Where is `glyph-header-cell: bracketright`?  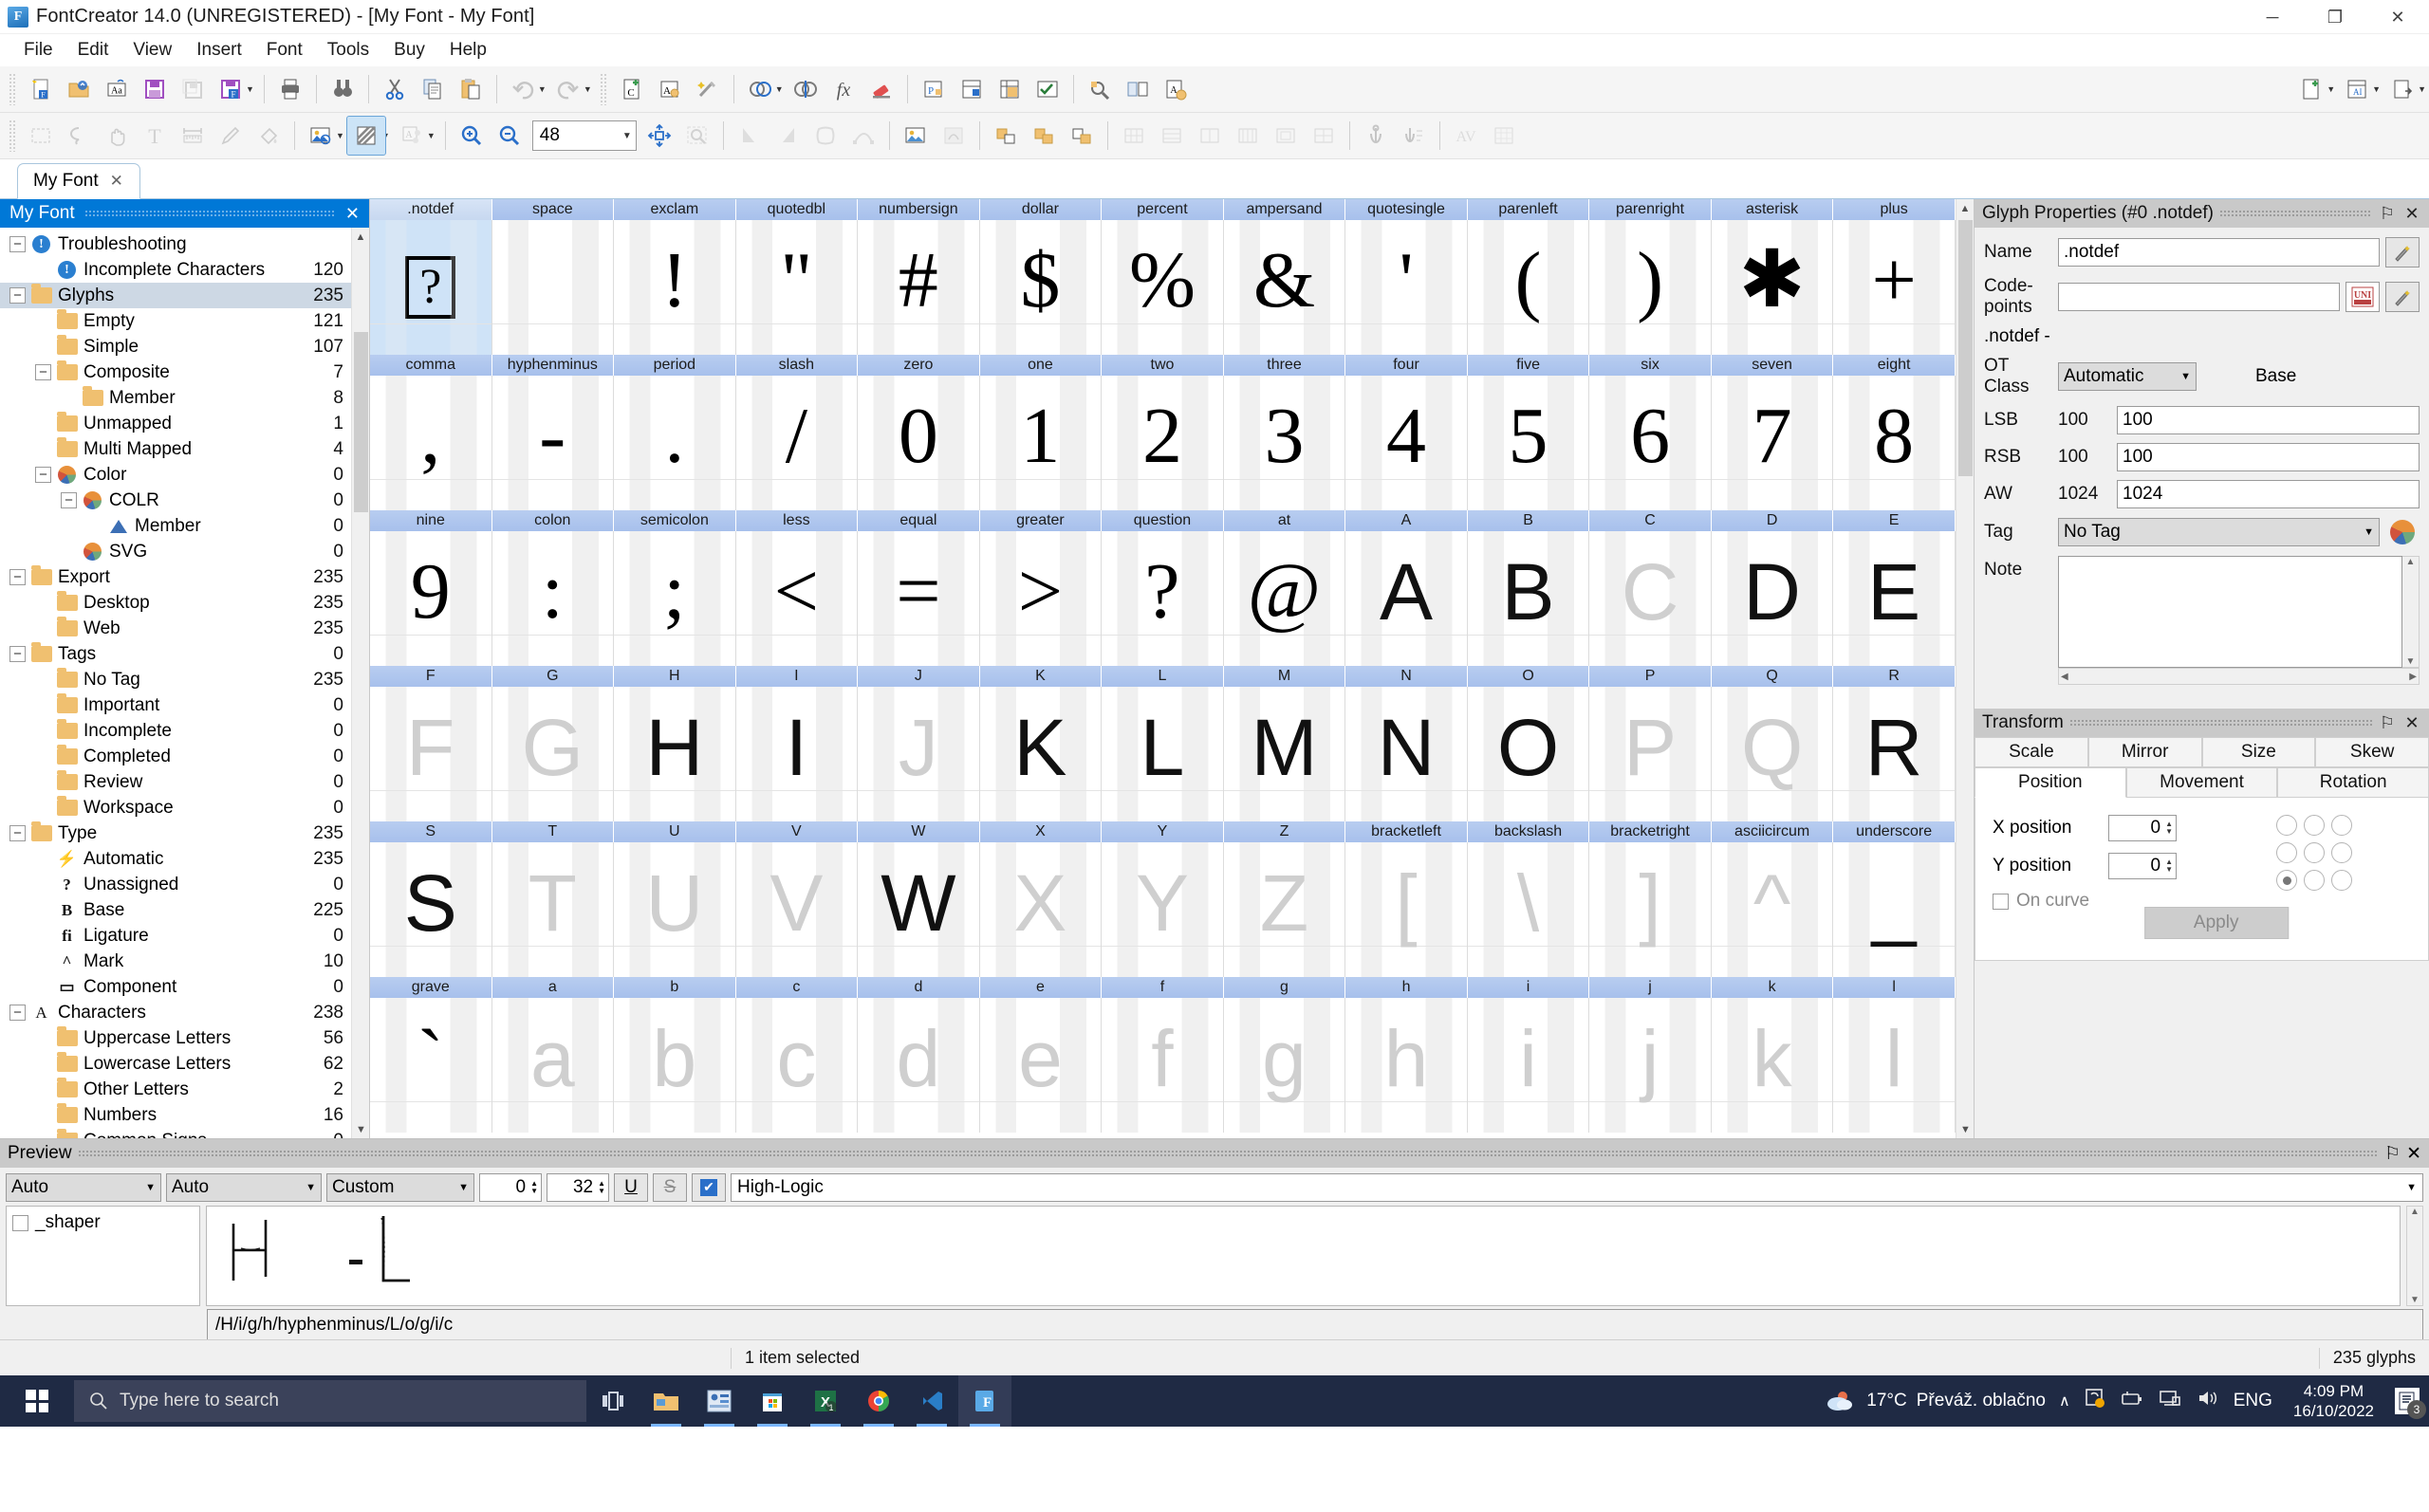
glyph-header-cell: bracketright is located at coordinates (1650, 831).